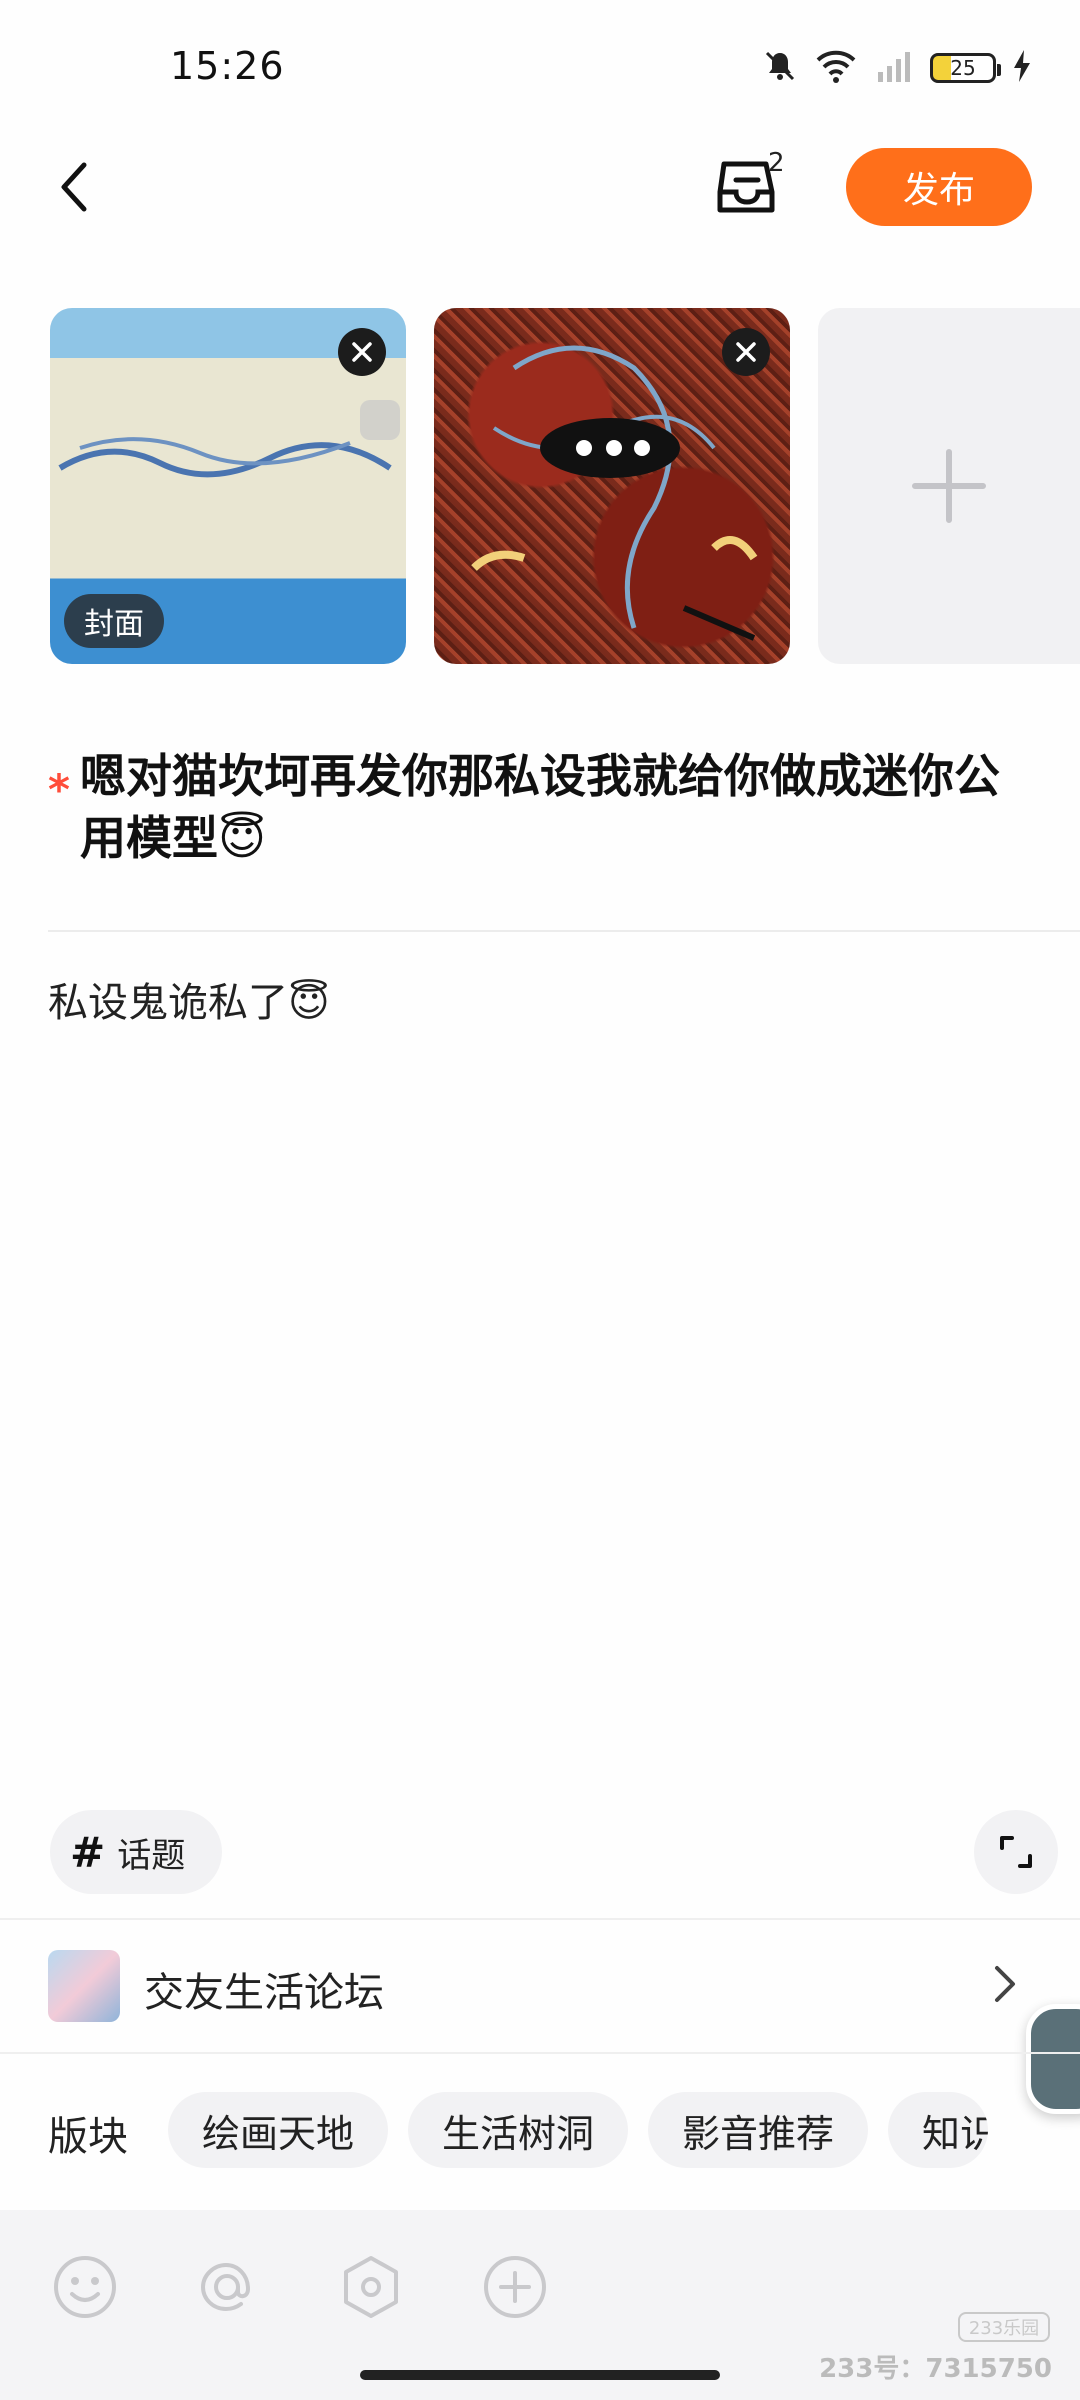 This screenshot has width=1080, height=2400. What do you see at coordinates (1004, 2327) in the screenshot?
I see `watermark-logo: 233乐园` at bounding box center [1004, 2327].